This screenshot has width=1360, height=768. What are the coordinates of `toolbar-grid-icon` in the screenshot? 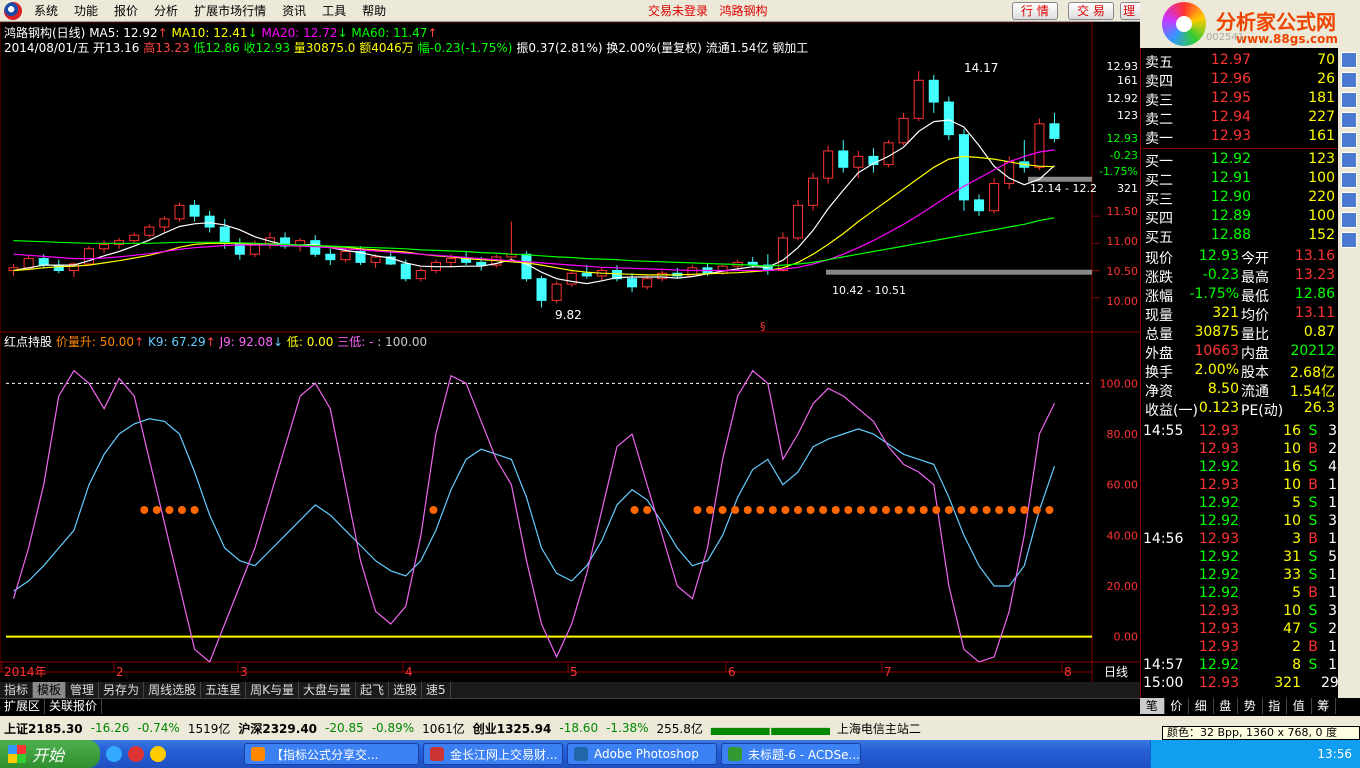 It's located at (1349, 140).